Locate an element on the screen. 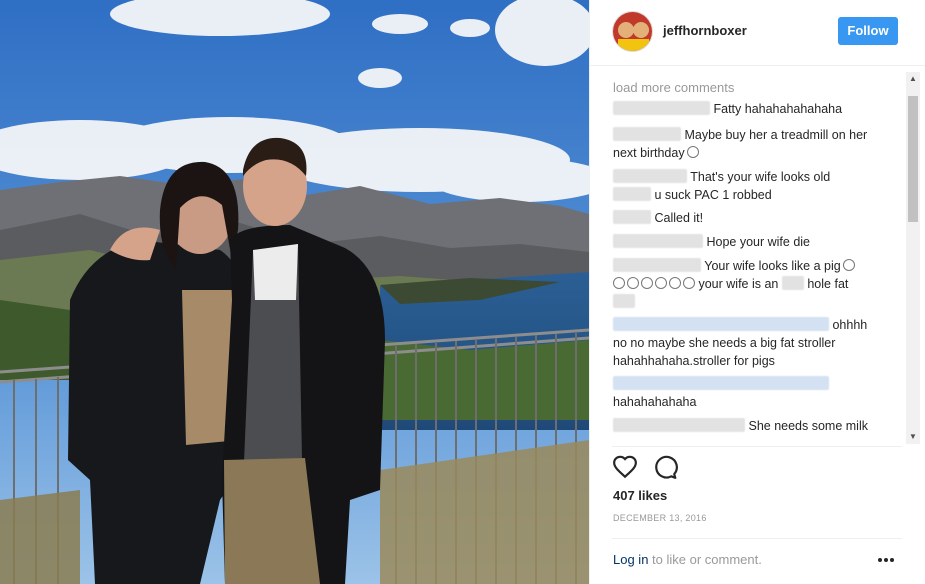 Image resolution: width=925 pixels, height=584 pixels. comment-item: Your wife looks like a pig is located at coordinates (749, 266).